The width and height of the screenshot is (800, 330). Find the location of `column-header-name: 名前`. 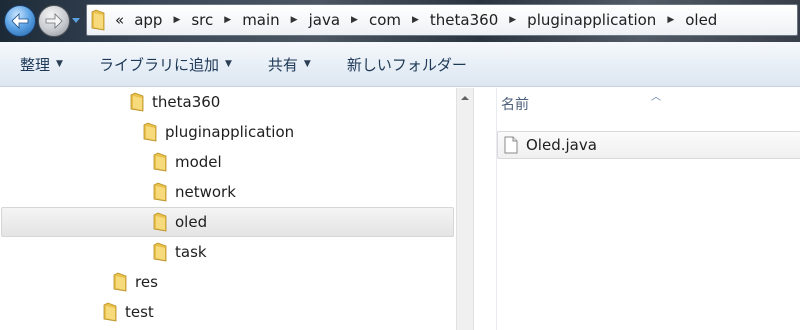

column-header-name: 名前 is located at coordinates (648, 104).